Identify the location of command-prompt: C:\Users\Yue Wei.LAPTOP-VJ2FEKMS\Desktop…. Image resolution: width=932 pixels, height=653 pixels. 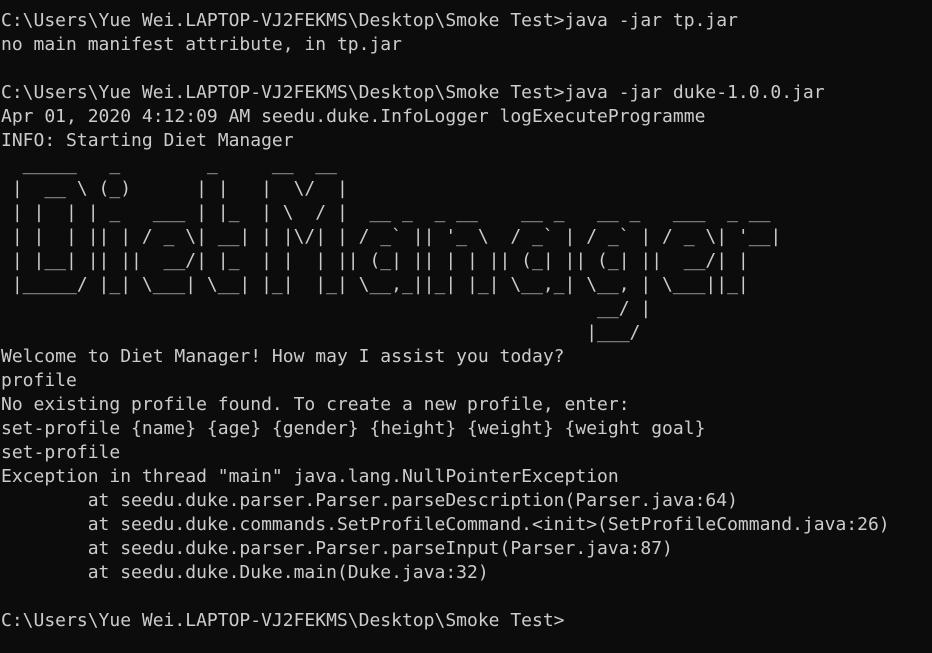
(466, 621).